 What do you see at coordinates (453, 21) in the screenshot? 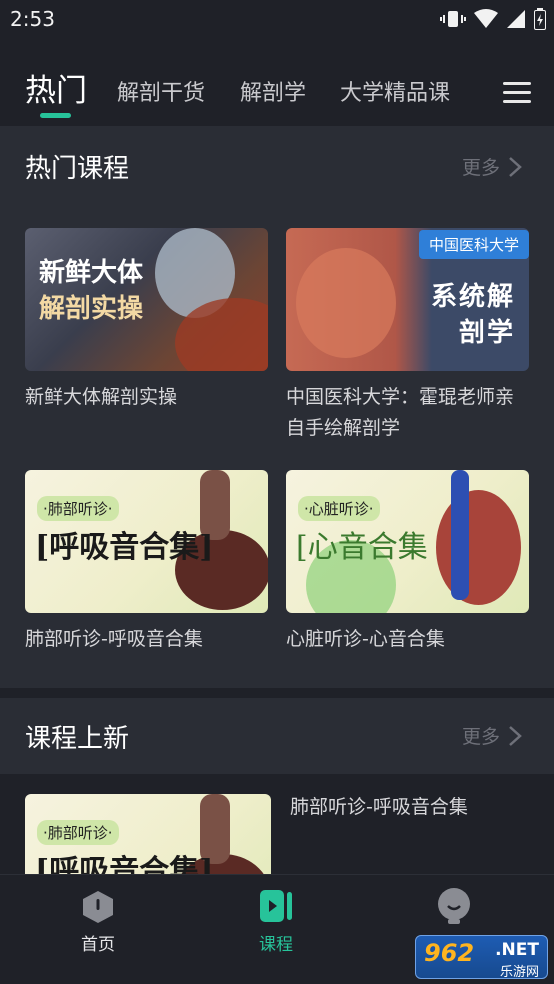
I see `vibrate-icon` at bounding box center [453, 21].